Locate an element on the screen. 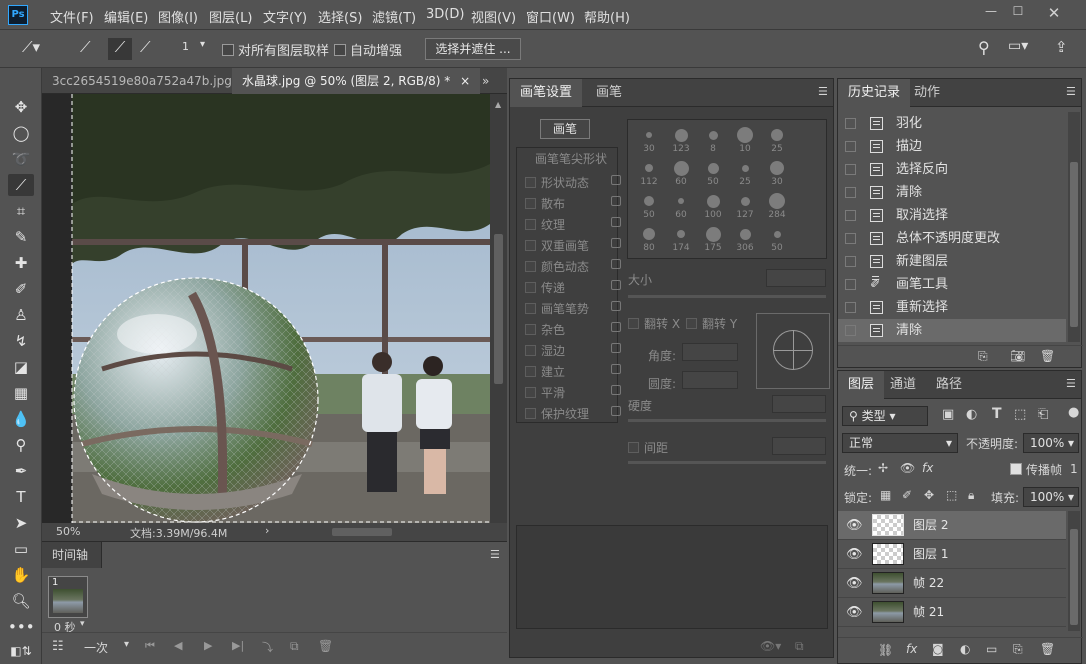 This screenshot has width=1086, height=664. tab-active-document: 水晶球.jpg @ 50% (图层 2, RGB/8) * × is located at coordinates (356, 81).